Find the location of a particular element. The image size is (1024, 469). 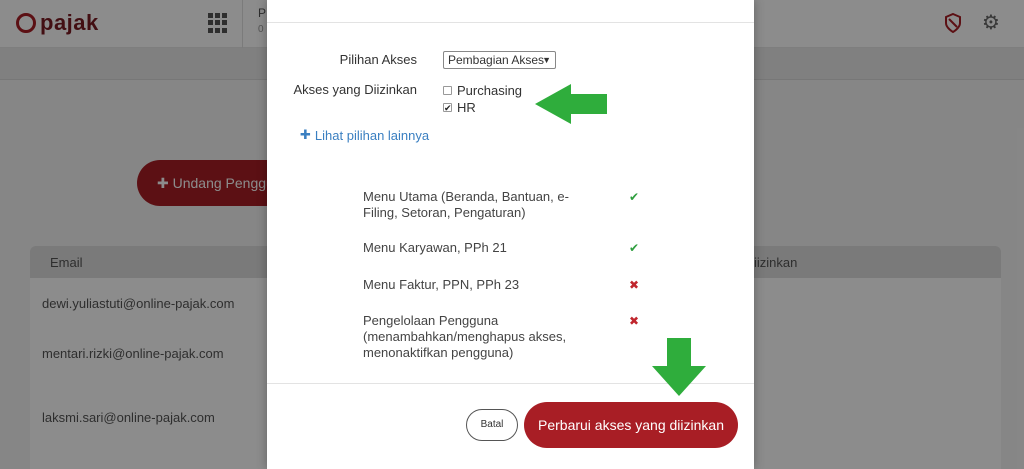

update-access-button: Perbarui akses yang diizinkan is located at coordinates (631, 425).